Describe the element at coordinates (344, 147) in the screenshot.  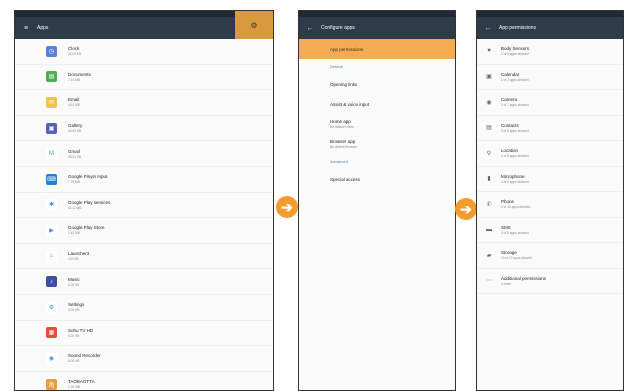
I see `configure-item-sub: No default Browser` at that location.